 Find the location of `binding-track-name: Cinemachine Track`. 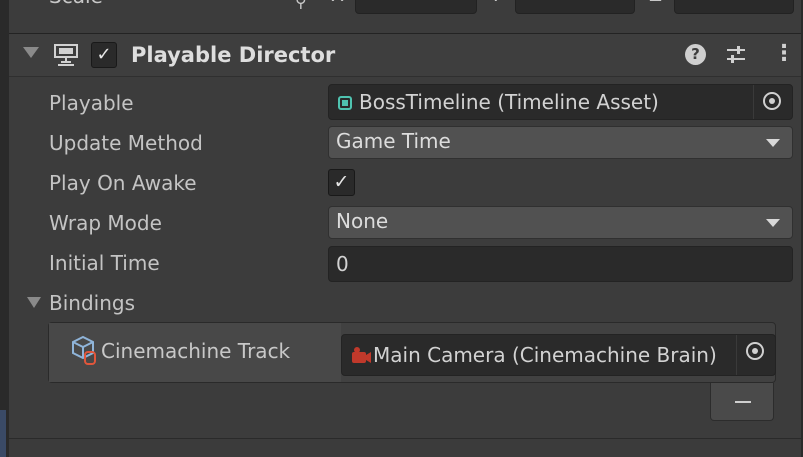

binding-track-name: Cinemachine Track is located at coordinates (196, 351).